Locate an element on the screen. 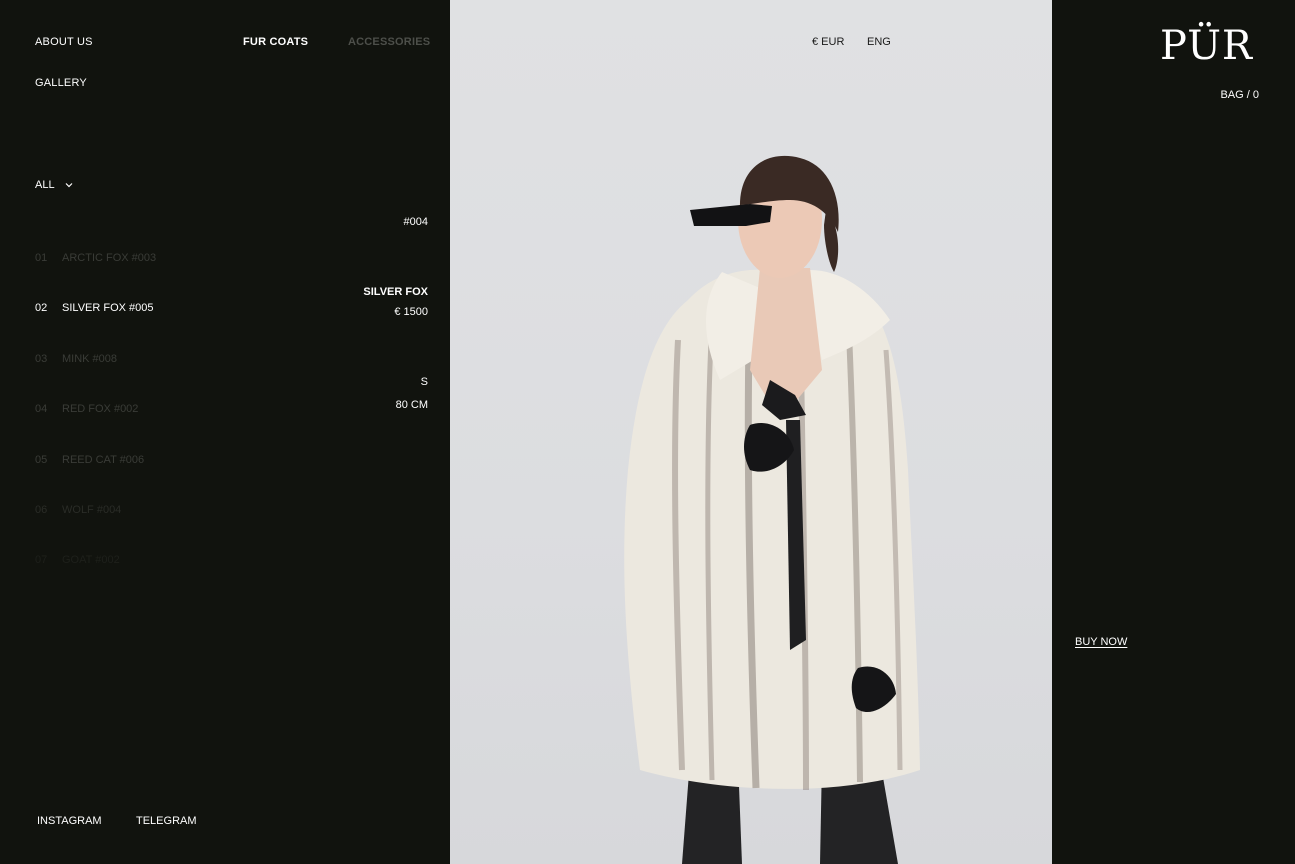  product-name: RED FOX #002 is located at coordinates (100, 409).